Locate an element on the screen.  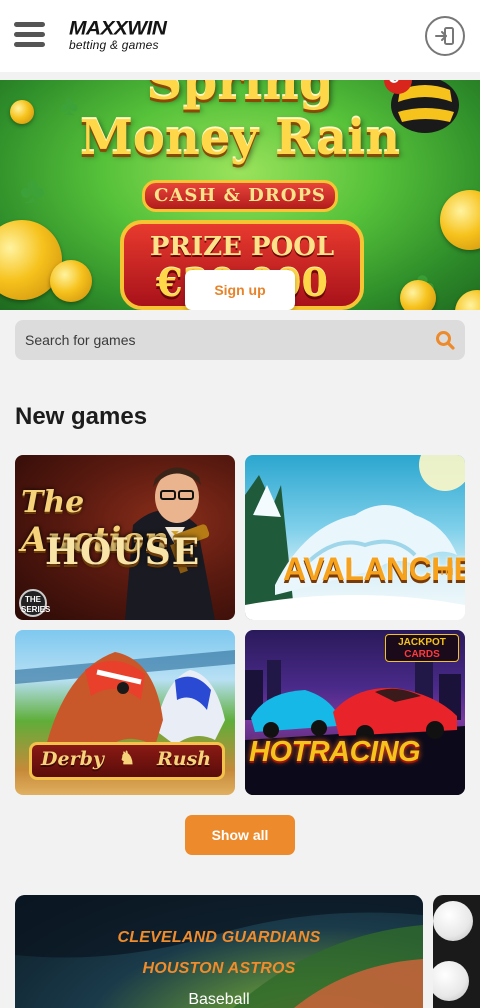
avalanche-title: AVALANCHE is located at coordinates (374, 569).